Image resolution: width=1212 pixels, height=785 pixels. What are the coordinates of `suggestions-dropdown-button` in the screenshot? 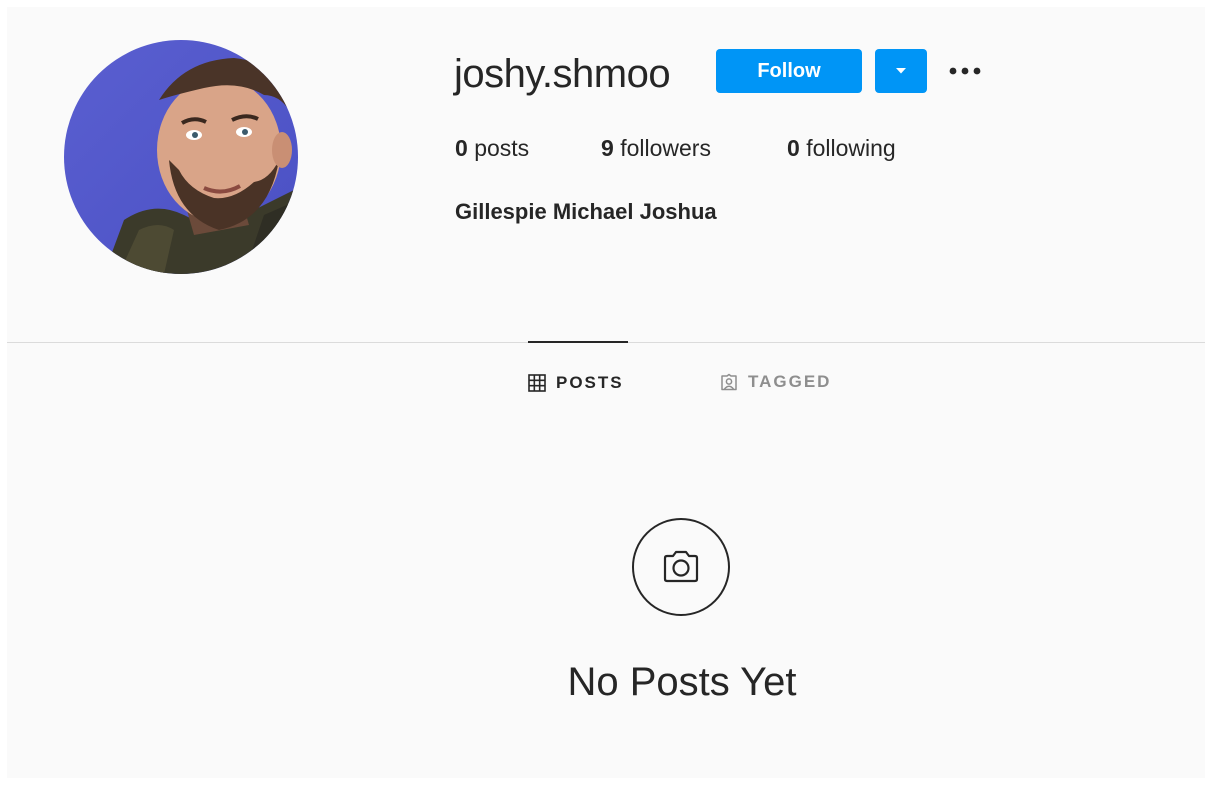 It's located at (901, 71).